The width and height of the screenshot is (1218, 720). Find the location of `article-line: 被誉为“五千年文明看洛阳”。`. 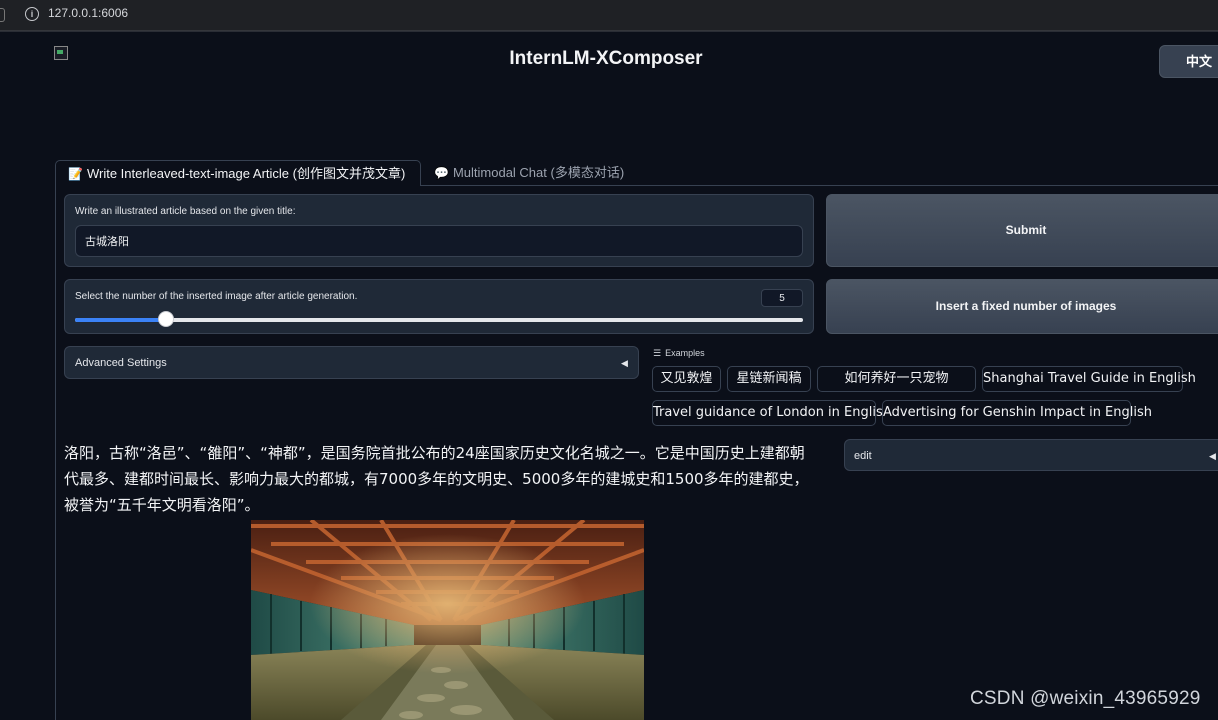

article-line: 被誉为“五千年文明看洛阳”。 is located at coordinates (162, 505).